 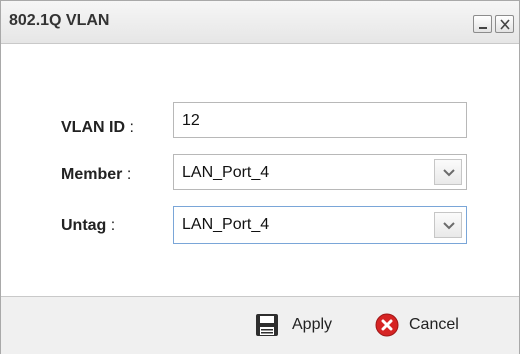 I want to click on titlebar: 802.1Q VLAN, so click(x=260, y=22).